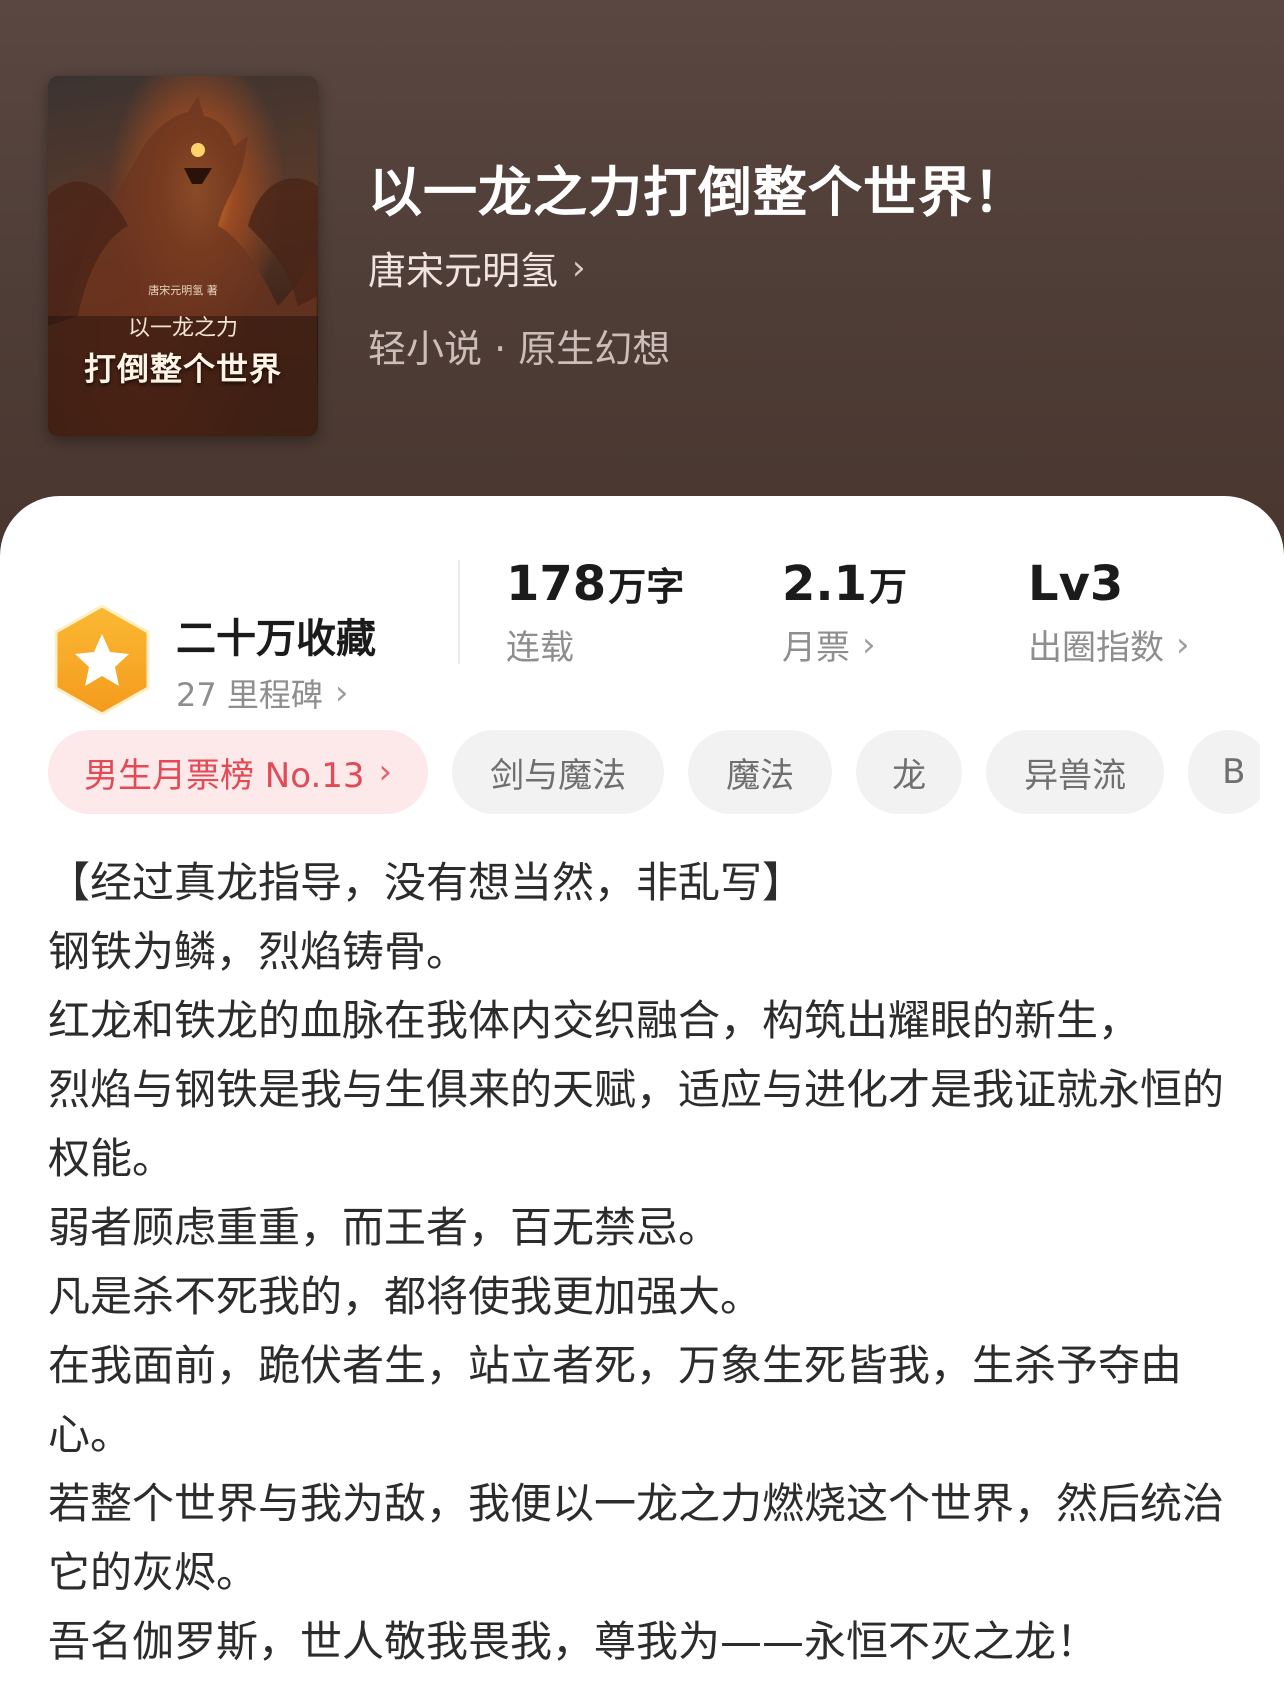  What do you see at coordinates (816, 648) in the screenshot?
I see `stat-label: 月票` at bounding box center [816, 648].